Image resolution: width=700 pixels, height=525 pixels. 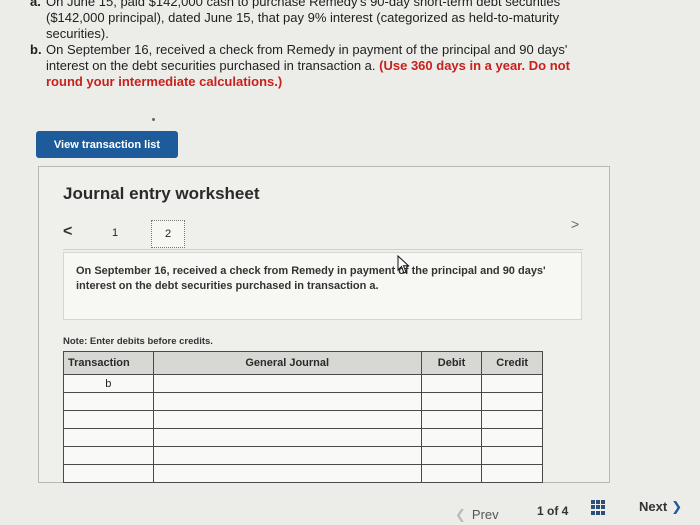 What do you see at coordinates (403, 264) in the screenshot?
I see `mouse-pointer-icon` at bounding box center [403, 264].